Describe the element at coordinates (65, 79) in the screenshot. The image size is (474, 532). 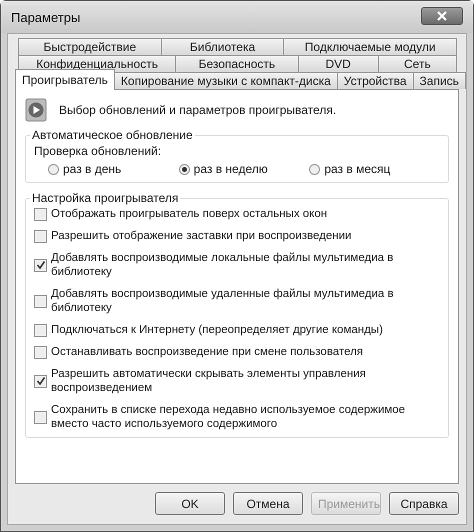
I see `tab: Проигрыватель` at that location.